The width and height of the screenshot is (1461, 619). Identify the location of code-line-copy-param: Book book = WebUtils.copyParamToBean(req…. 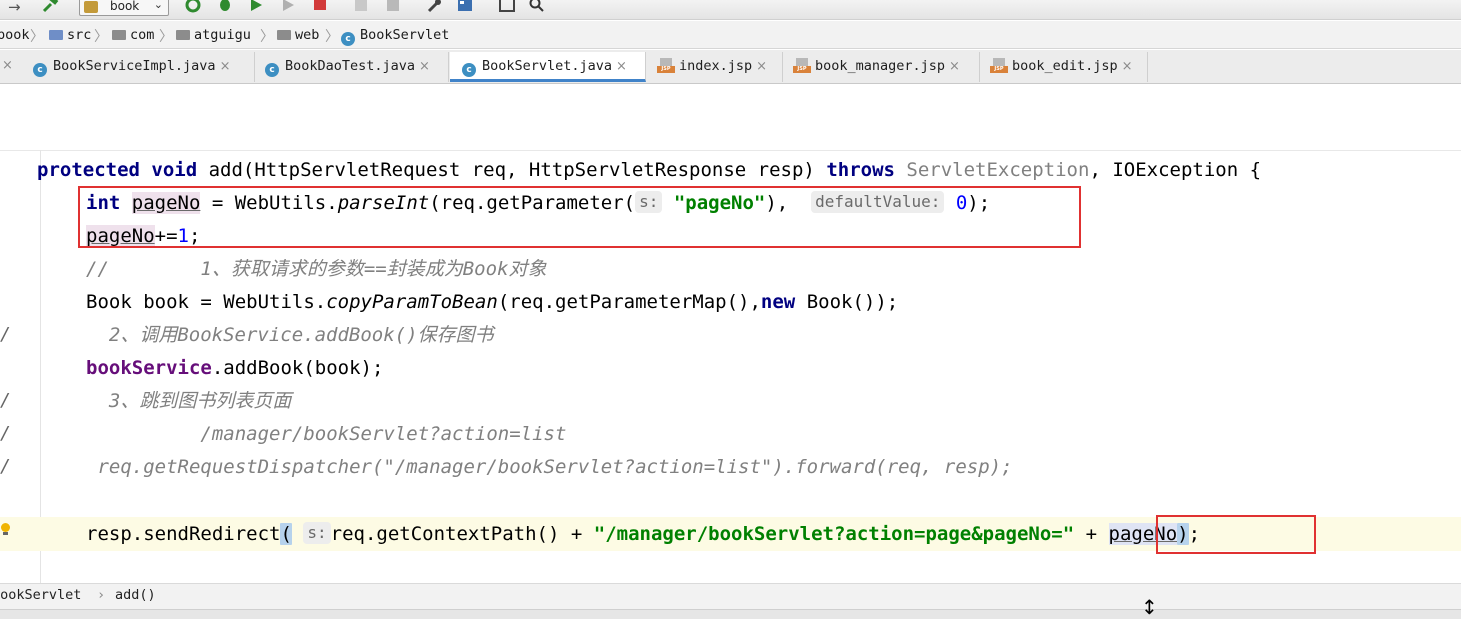
(492, 302).